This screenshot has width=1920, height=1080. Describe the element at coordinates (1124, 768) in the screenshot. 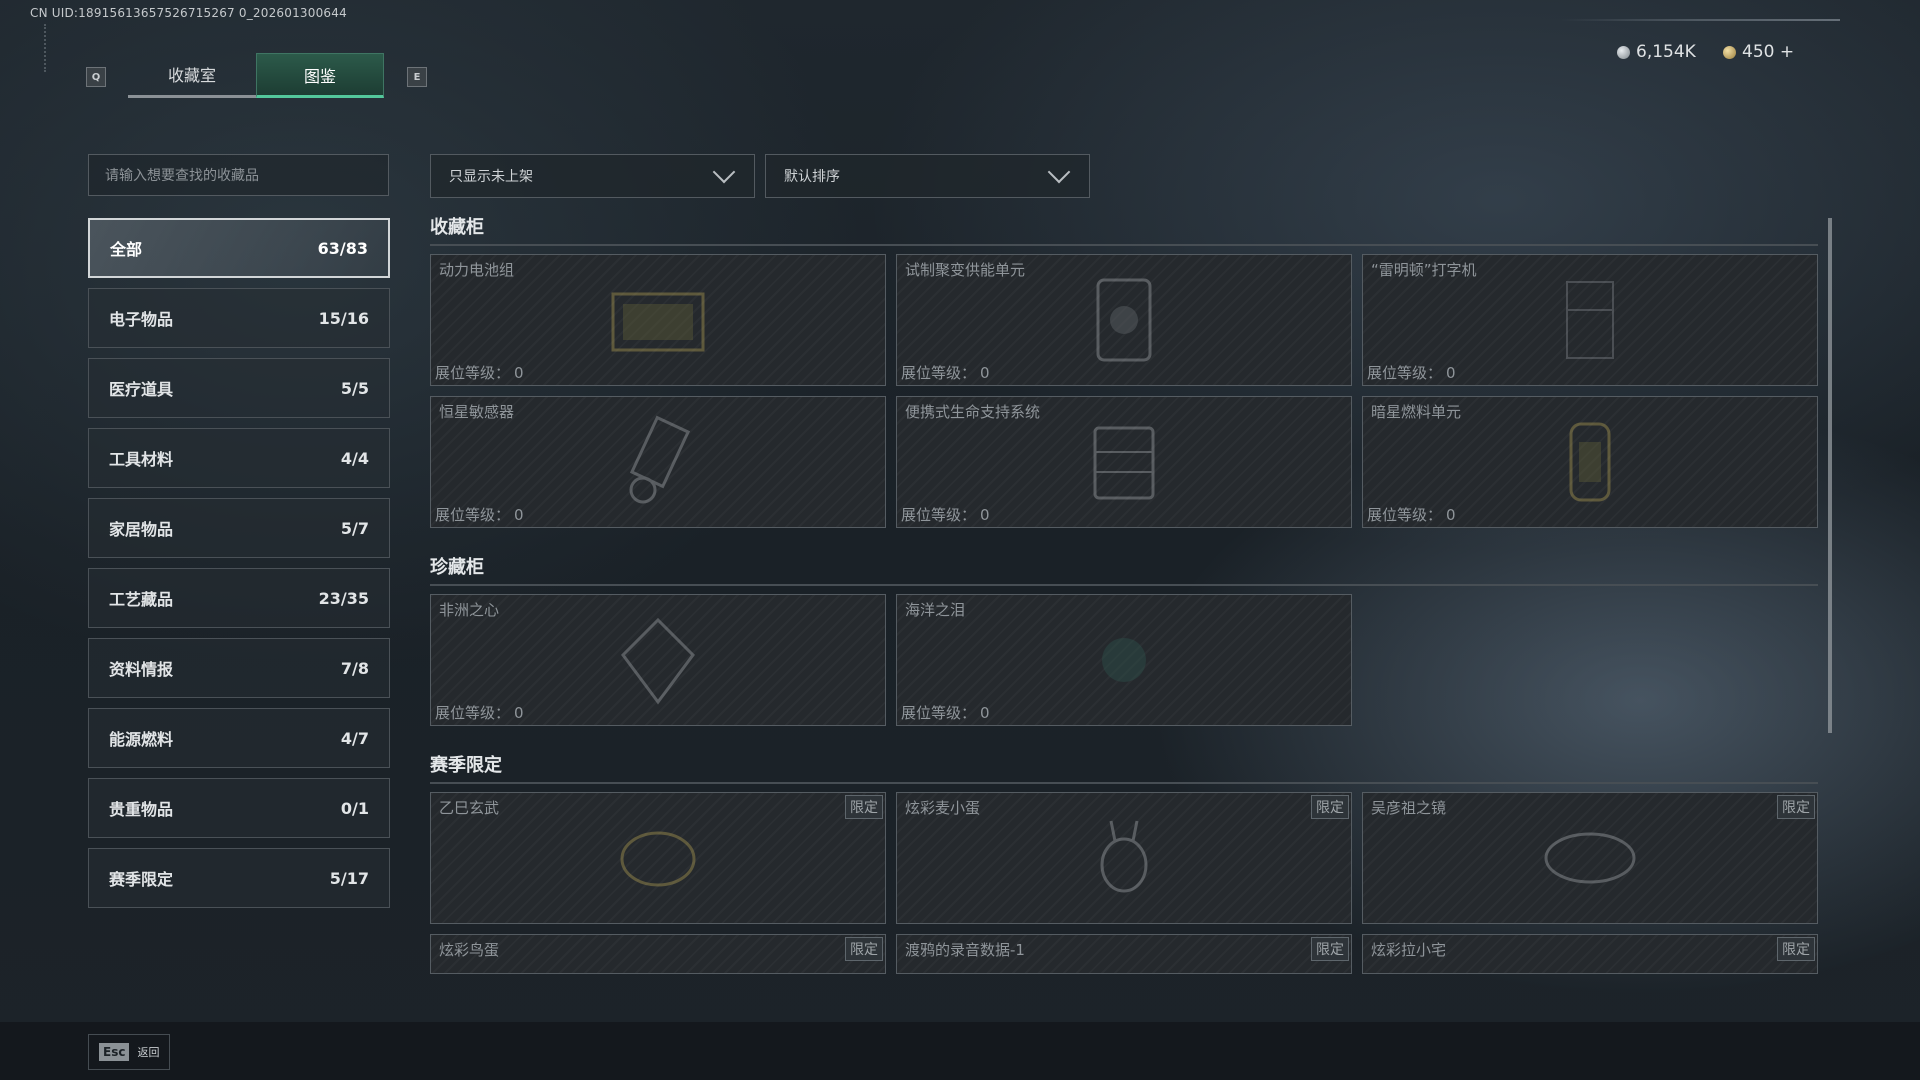

I see `section-title: 赛季限定` at that location.